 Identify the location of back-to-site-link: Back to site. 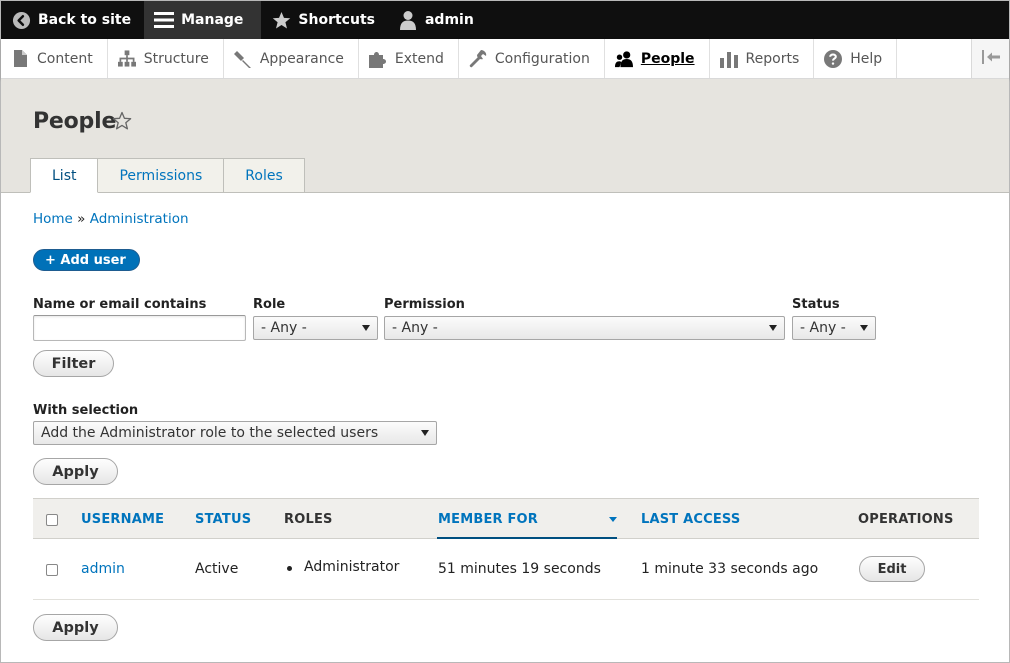
(72, 20).